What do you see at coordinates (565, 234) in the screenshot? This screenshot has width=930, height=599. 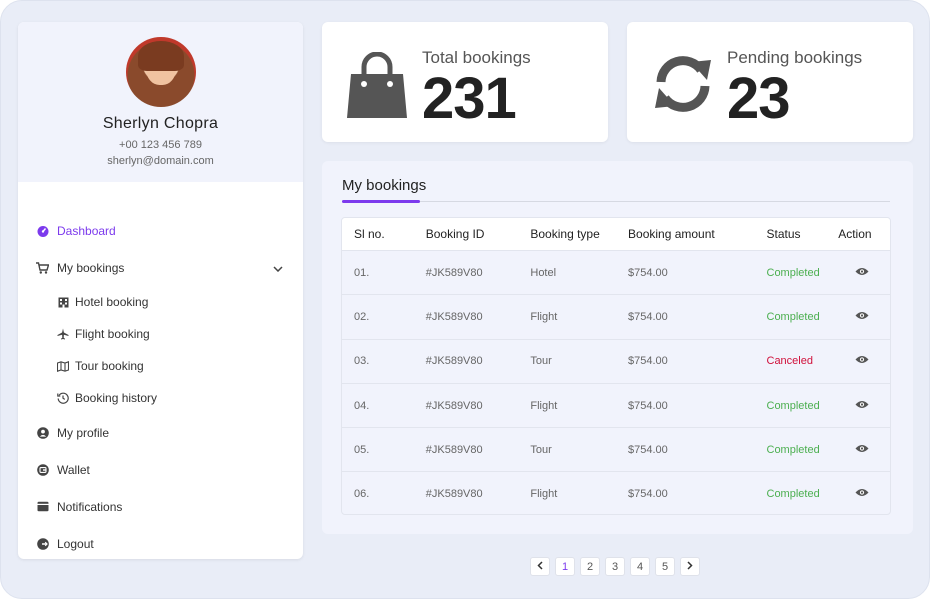 I see `column-header: Booking type` at bounding box center [565, 234].